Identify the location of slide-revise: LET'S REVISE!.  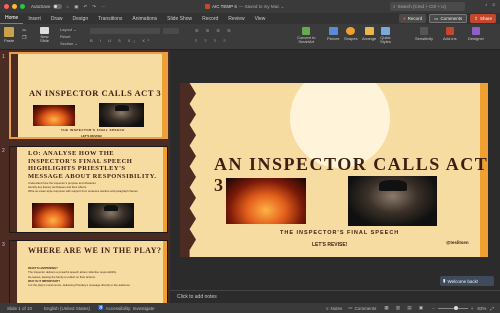
(329, 245).